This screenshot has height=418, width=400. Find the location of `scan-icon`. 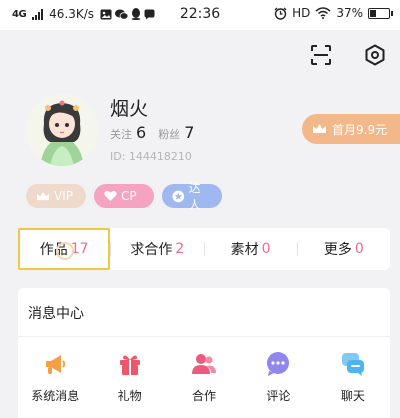

scan-icon is located at coordinates (321, 55).